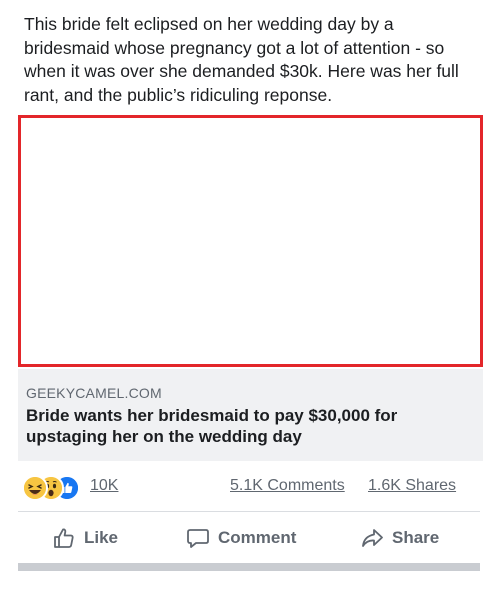 This screenshot has height=591, width=491. I want to click on thumbs-up-icon, so click(64, 538).